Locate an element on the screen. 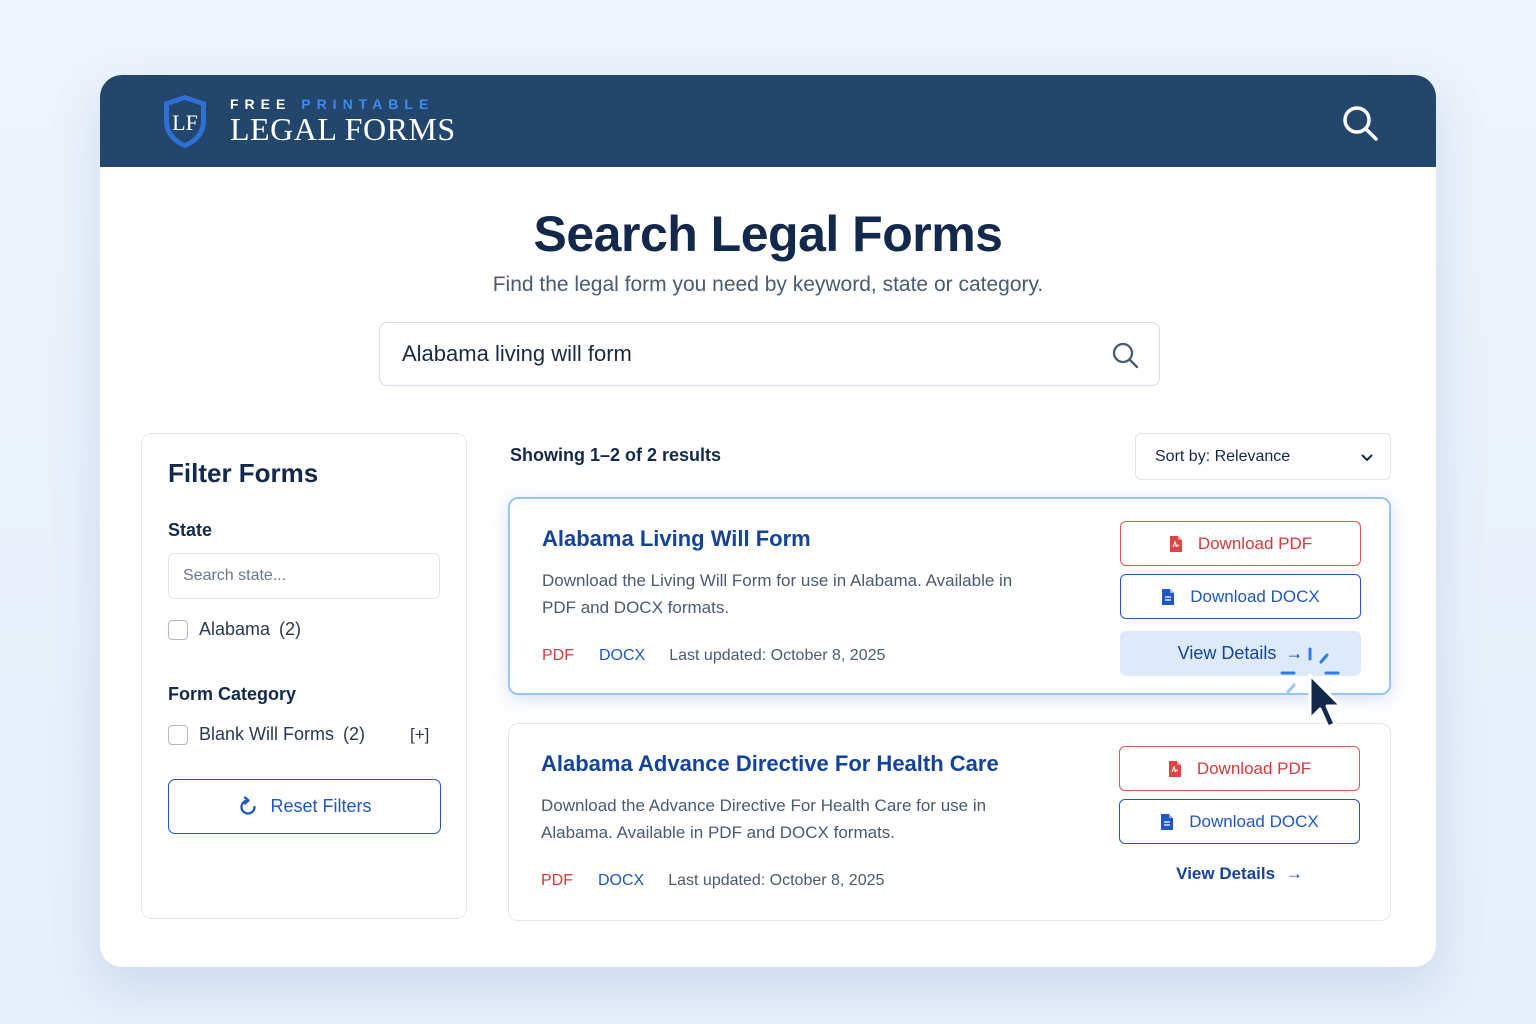  search-bar is located at coordinates (769, 354).